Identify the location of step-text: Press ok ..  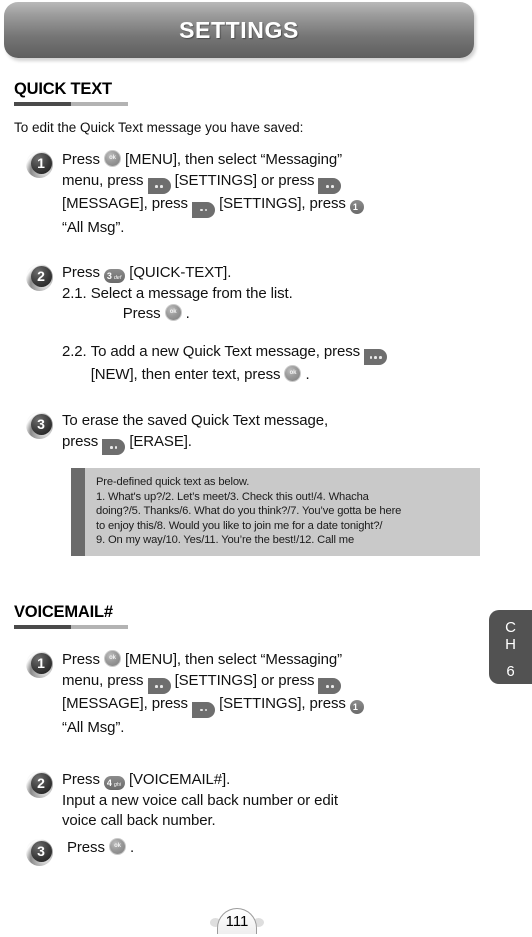
(98, 852).